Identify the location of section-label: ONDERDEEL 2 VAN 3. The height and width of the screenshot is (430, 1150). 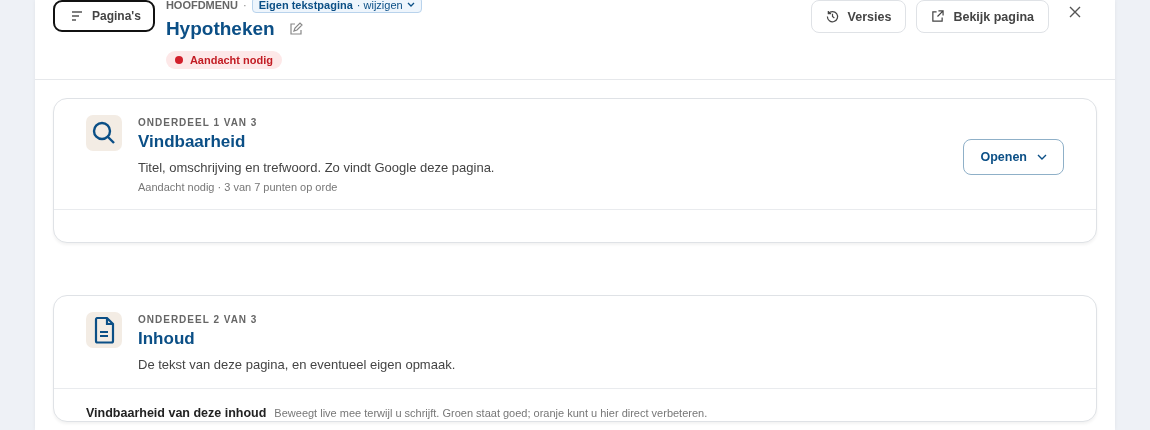
(198, 319).